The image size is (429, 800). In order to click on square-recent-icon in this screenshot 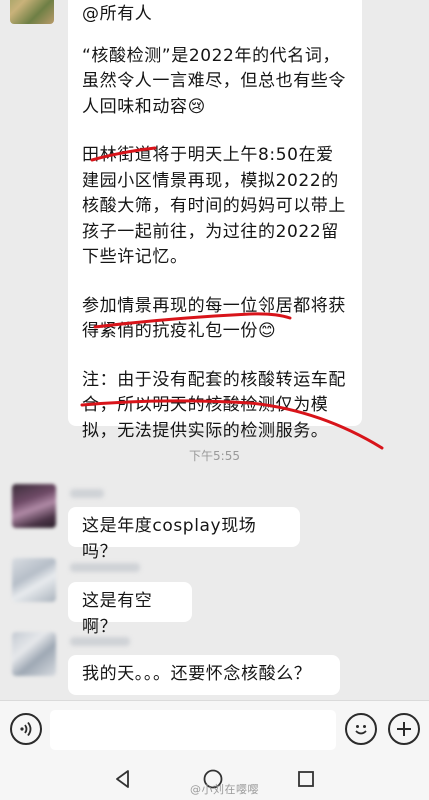, I will do `click(306, 779)`.